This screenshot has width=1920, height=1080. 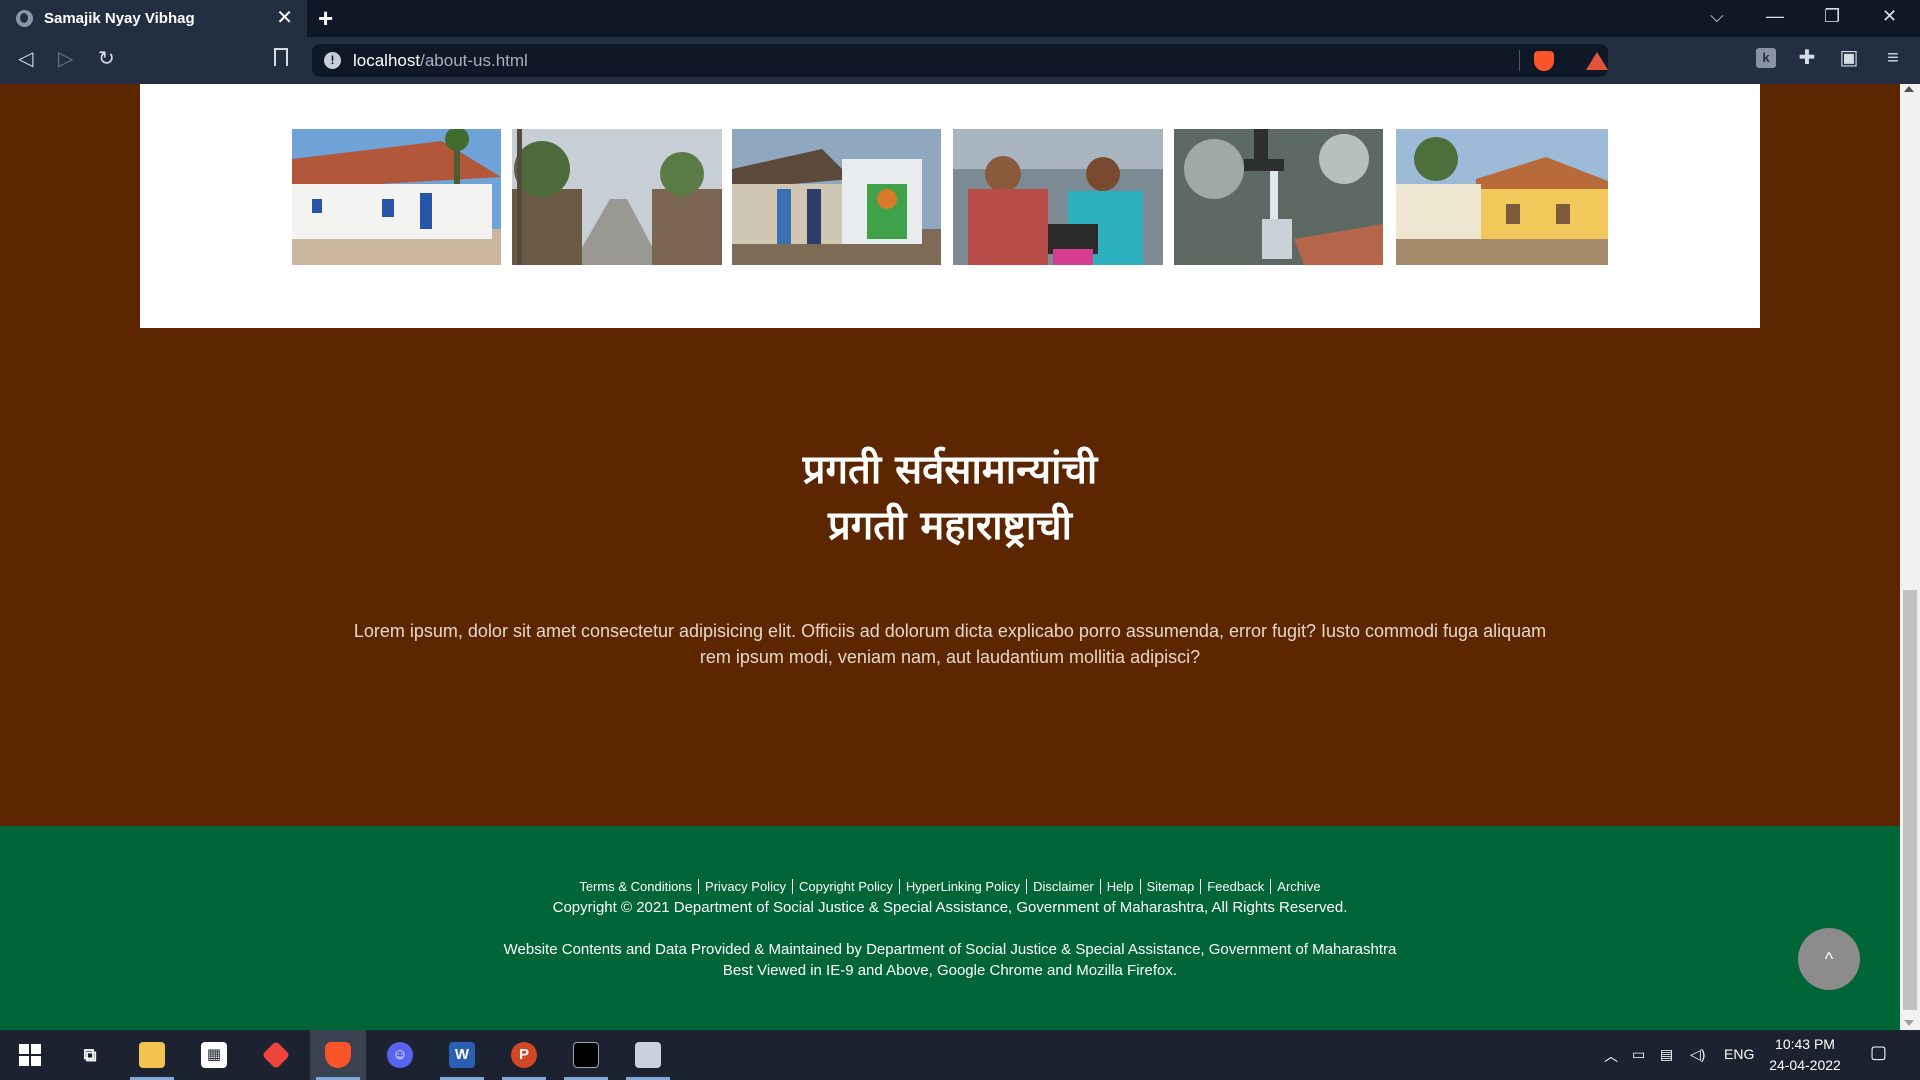 What do you see at coordinates (1502, 197) in the screenshot?
I see `yellow-house-photo` at bounding box center [1502, 197].